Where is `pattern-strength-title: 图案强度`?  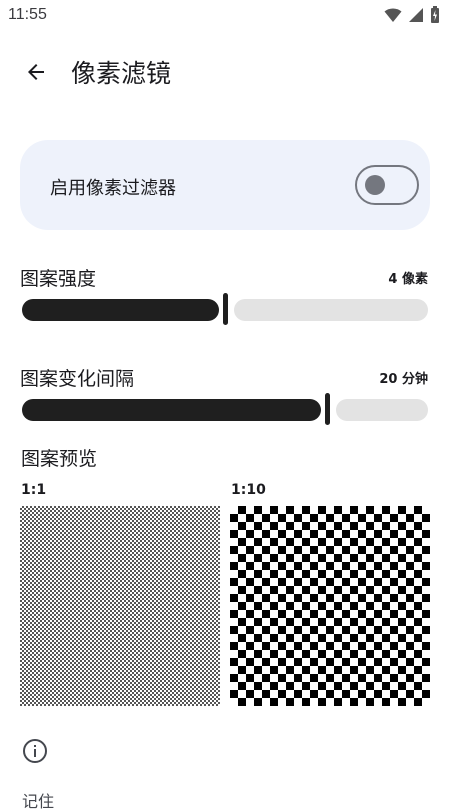
pattern-strength-title: 图案强度 is located at coordinates (58, 279).